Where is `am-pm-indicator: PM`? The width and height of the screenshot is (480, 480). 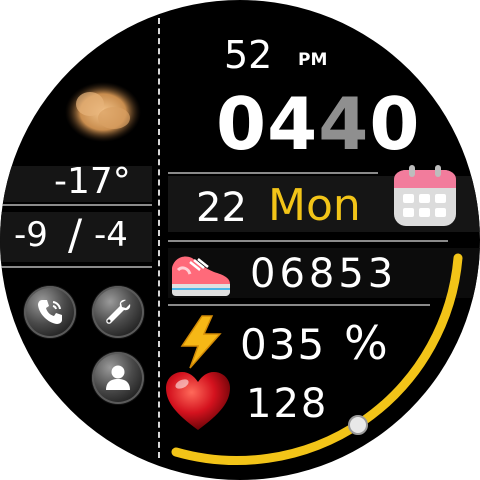 am-pm-indicator: PM is located at coordinates (313, 60).